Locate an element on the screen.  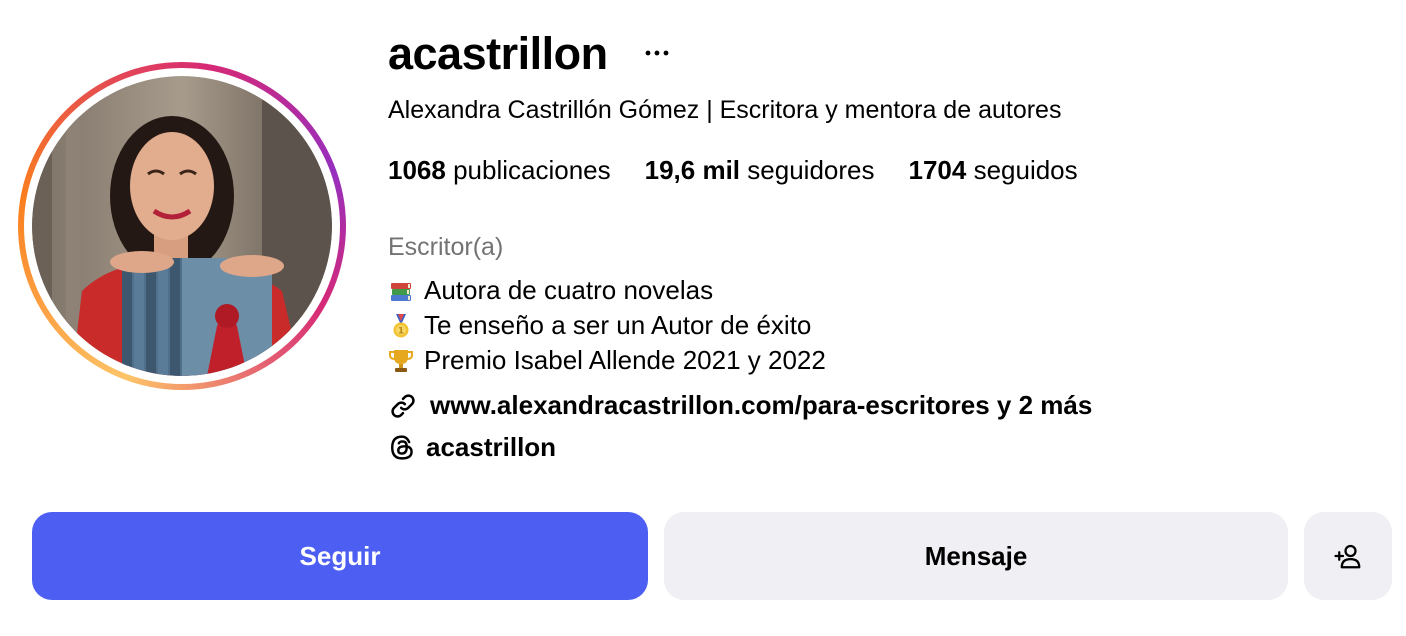
avatar-border is located at coordinates (182, 226).